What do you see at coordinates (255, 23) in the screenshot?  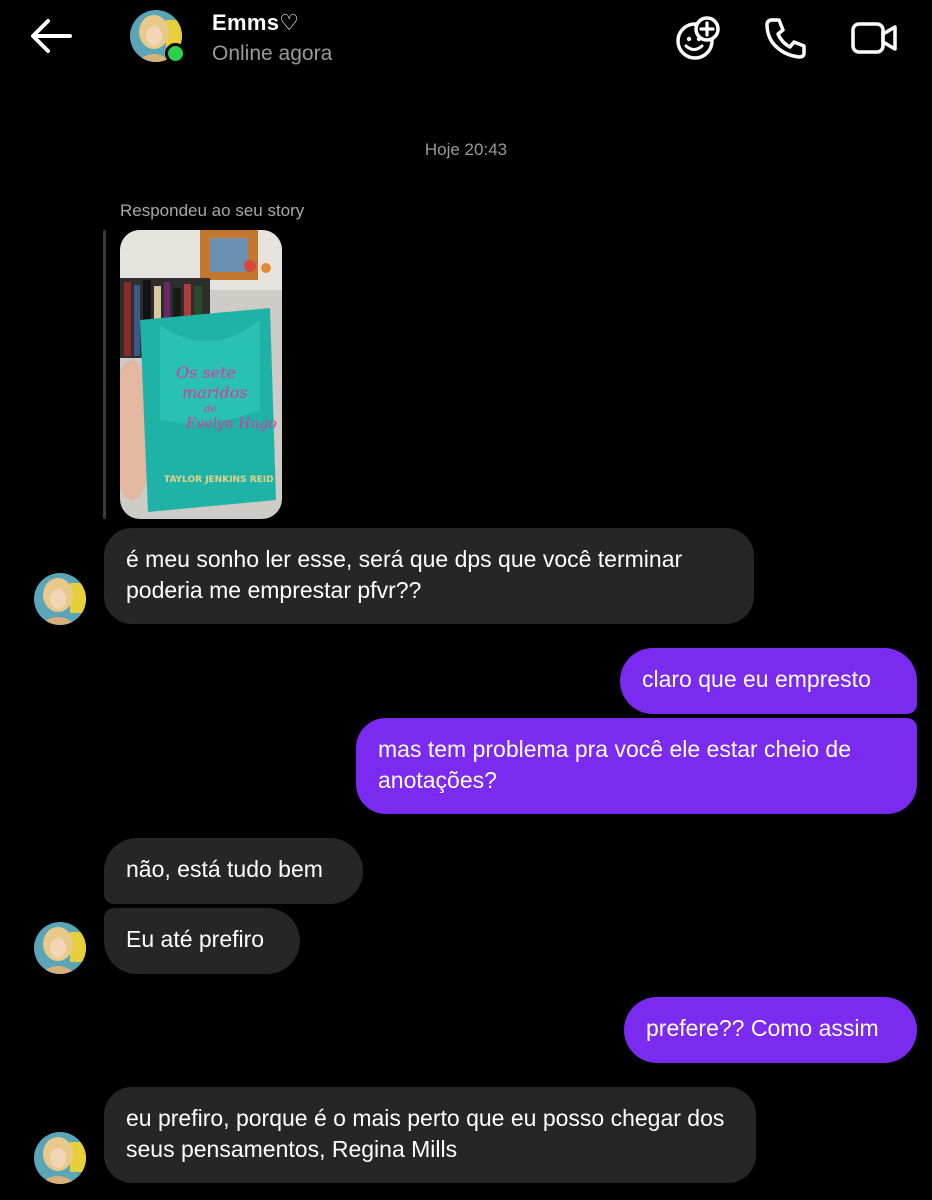 I see `contact-name: Emms♡` at bounding box center [255, 23].